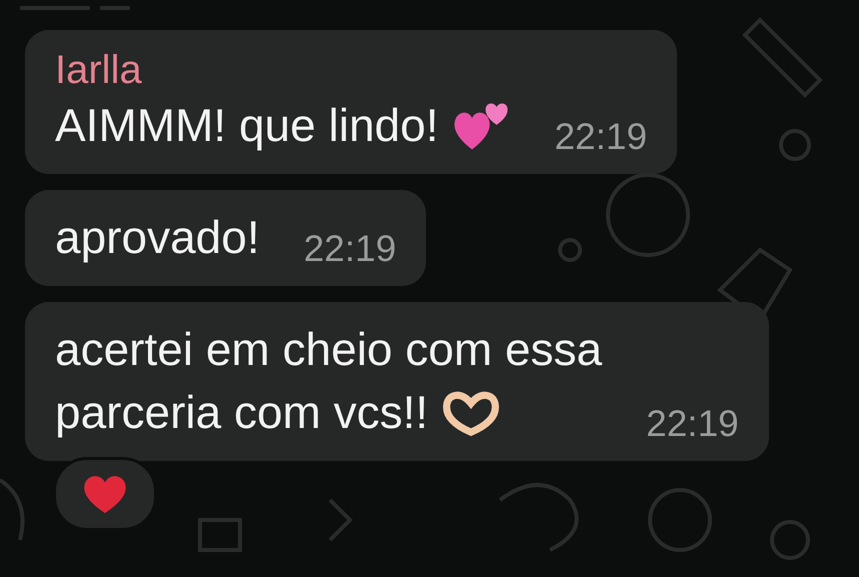 The height and width of the screenshot is (577, 859). What do you see at coordinates (157, 237) in the screenshot?
I see `message-text: aprovado!` at bounding box center [157, 237].